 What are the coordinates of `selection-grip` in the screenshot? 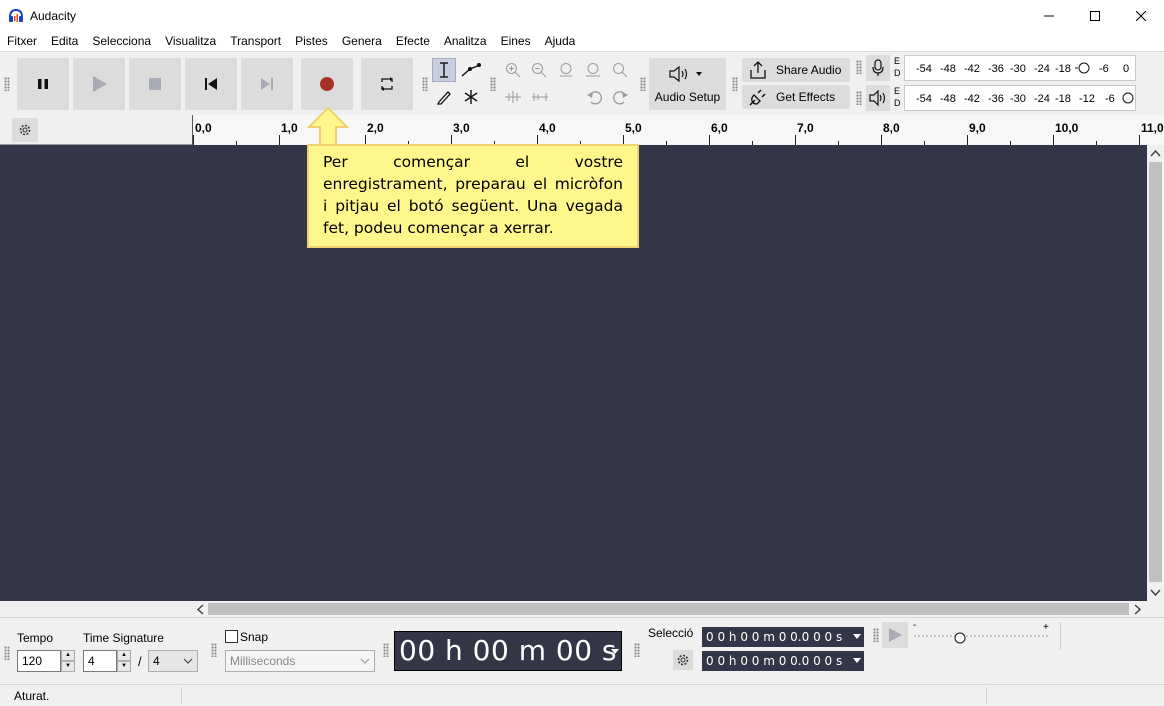 It's located at (637, 650).